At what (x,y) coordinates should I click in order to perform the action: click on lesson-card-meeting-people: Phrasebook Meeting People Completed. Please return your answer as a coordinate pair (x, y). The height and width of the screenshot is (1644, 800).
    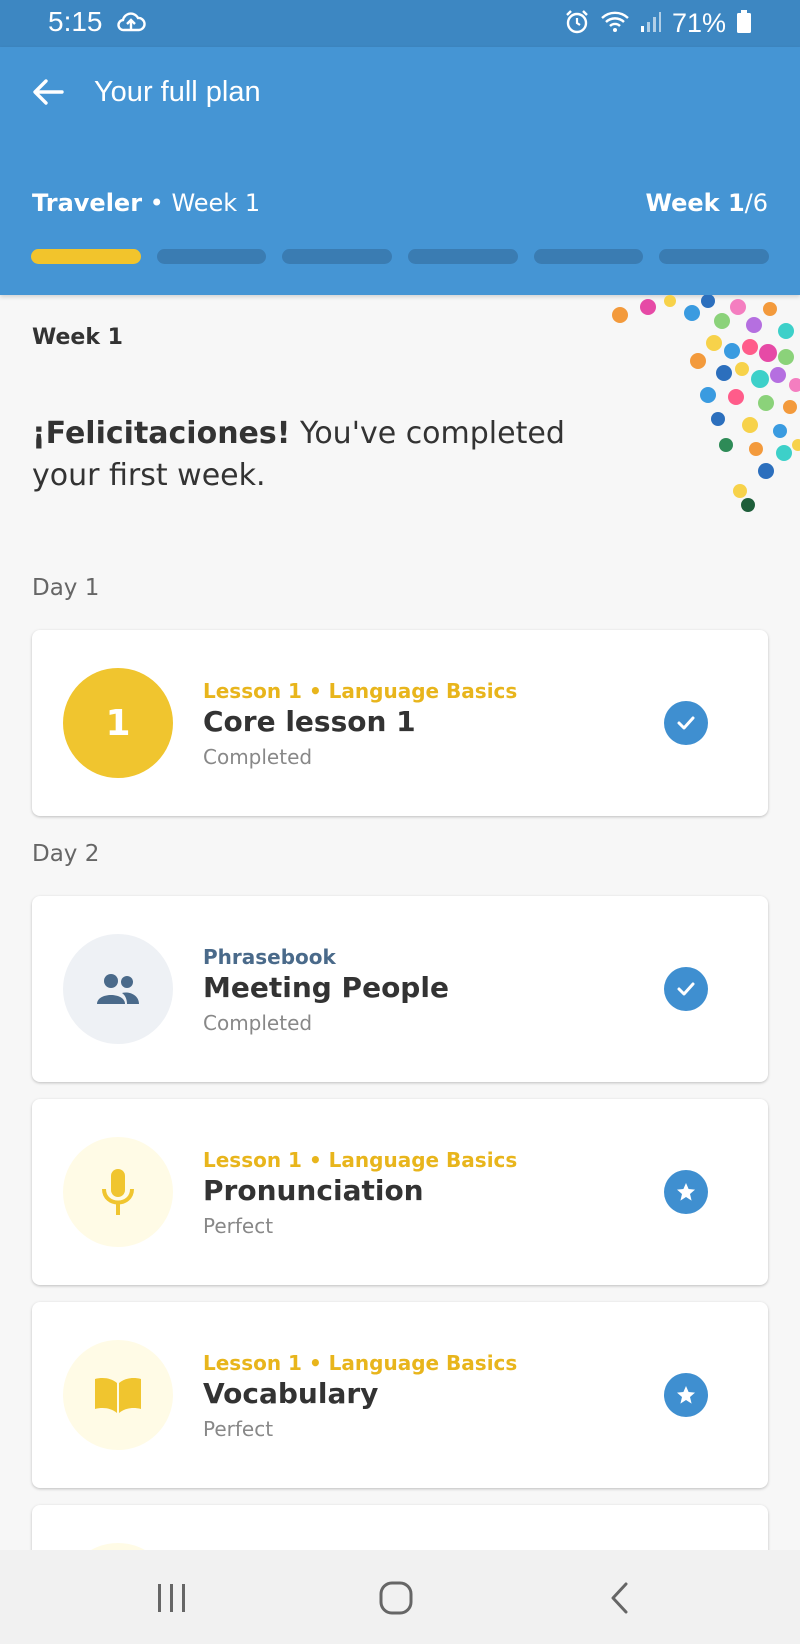
    Looking at the image, I should click on (400, 989).